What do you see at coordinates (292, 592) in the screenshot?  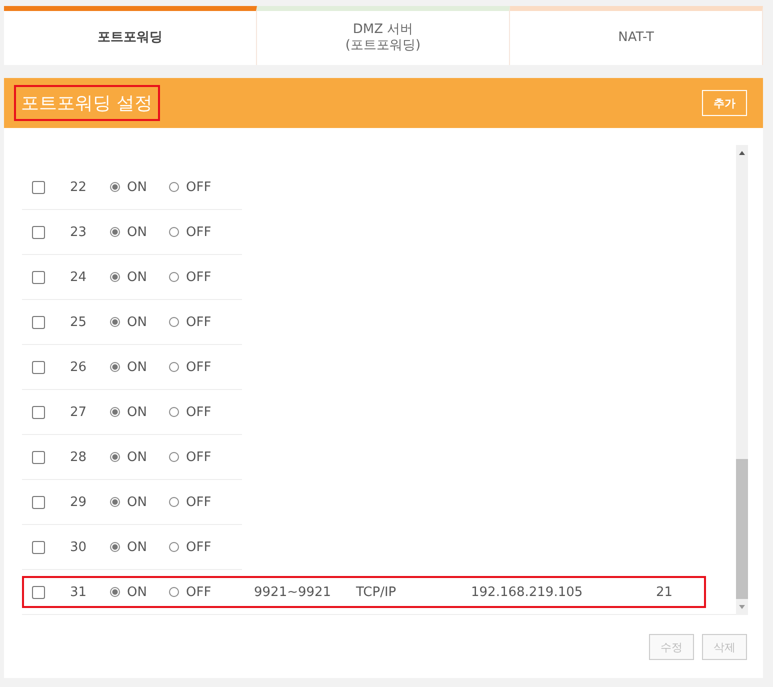 I see `table-cell-text: 9921~9921` at bounding box center [292, 592].